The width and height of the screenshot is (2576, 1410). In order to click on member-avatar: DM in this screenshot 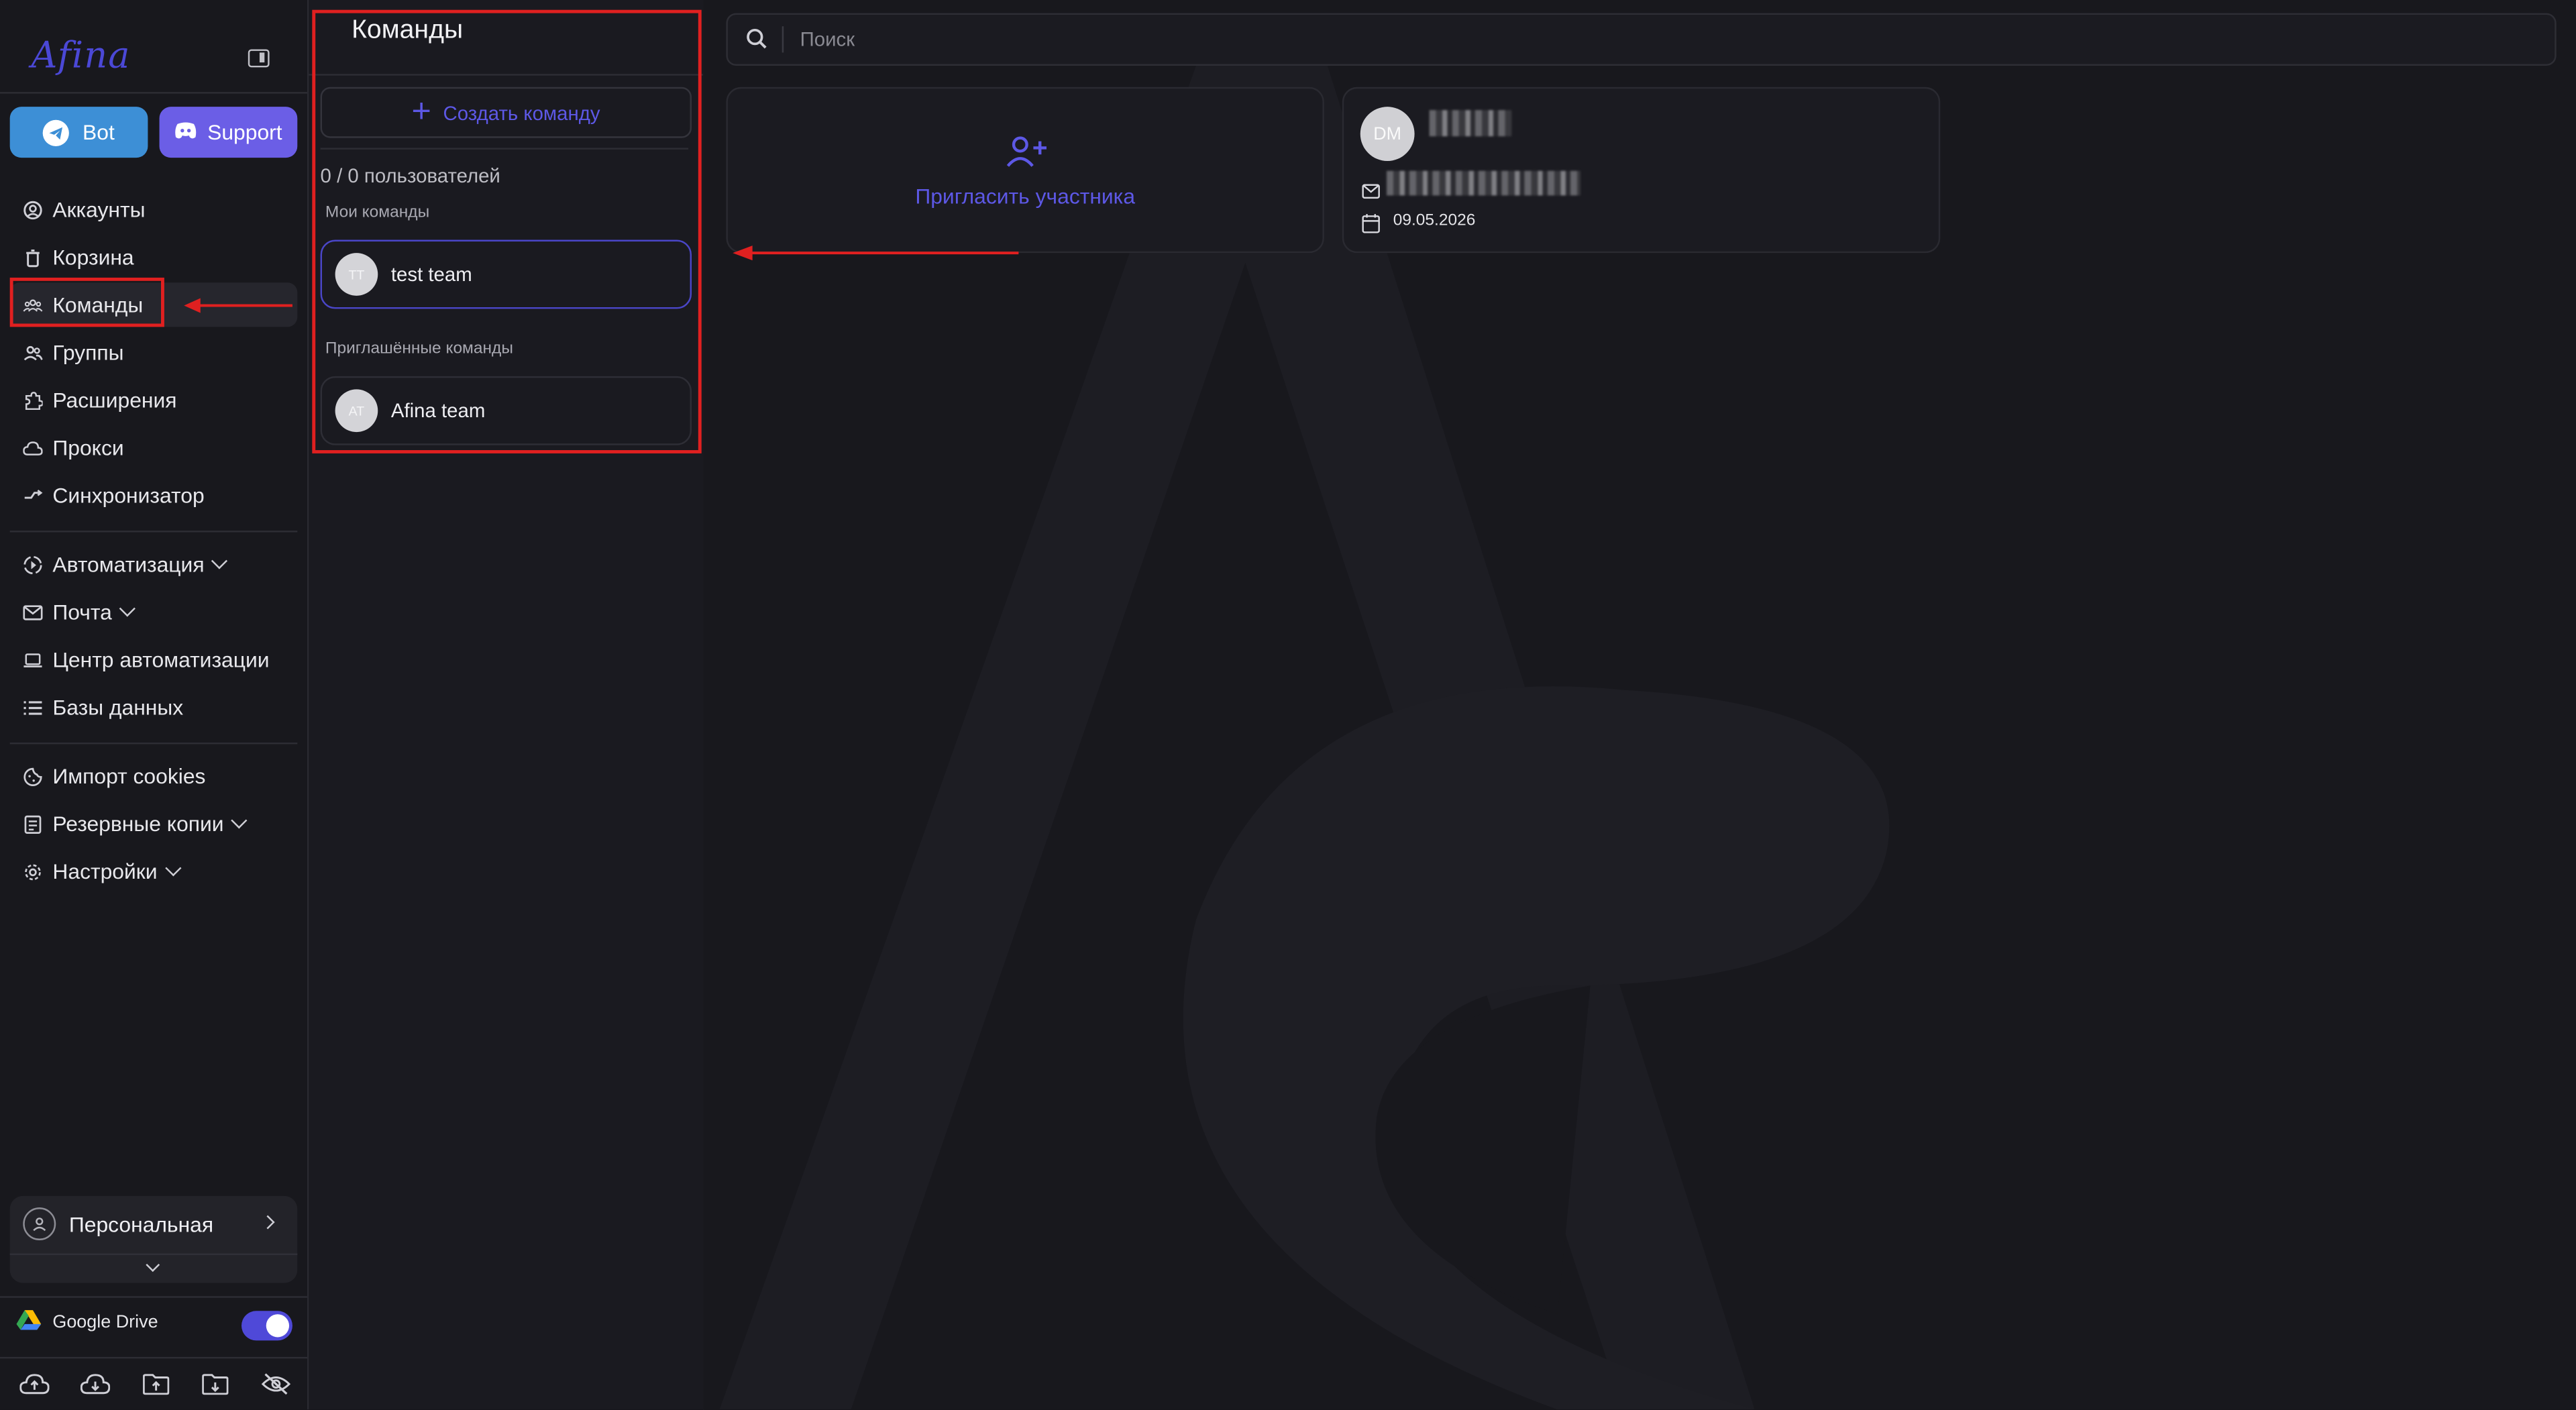, I will do `click(1387, 134)`.